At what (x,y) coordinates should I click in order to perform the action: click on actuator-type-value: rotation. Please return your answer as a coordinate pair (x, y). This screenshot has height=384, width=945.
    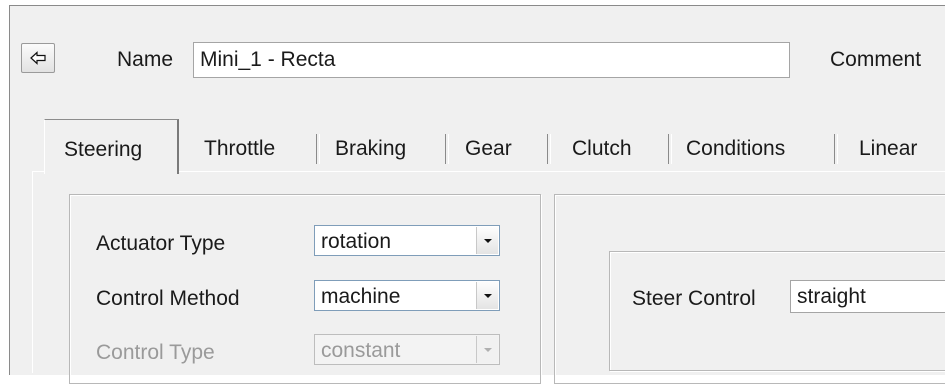
    Looking at the image, I should click on (356, 241).